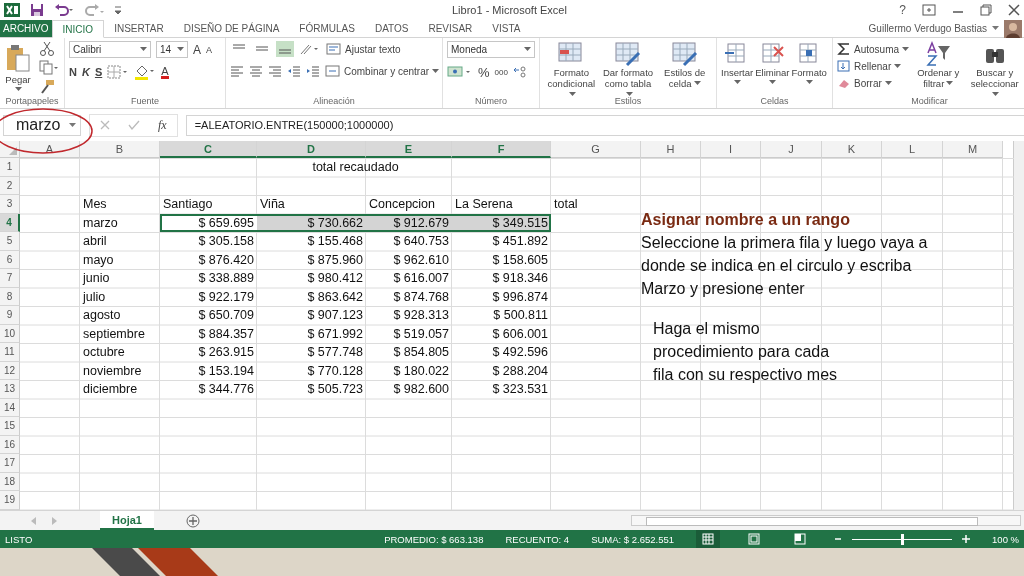  What do you see at coordinates (12, 10) in the screenshot?
I see `excel-logo-icon` at bounding box center [12, 10].